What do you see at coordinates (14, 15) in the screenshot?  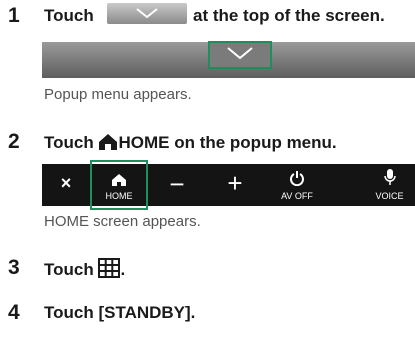 I see `step-number: 1` at bounding box center [14, 15].